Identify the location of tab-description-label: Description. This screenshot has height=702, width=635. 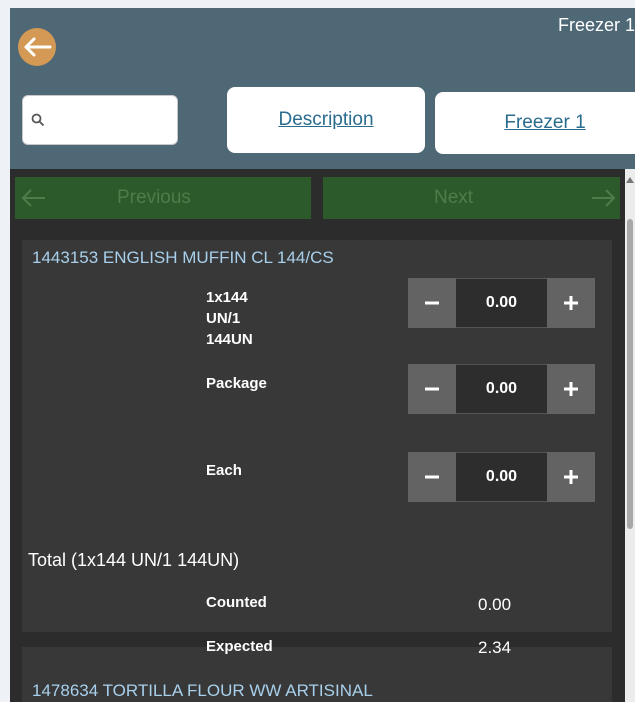
(326, 119).